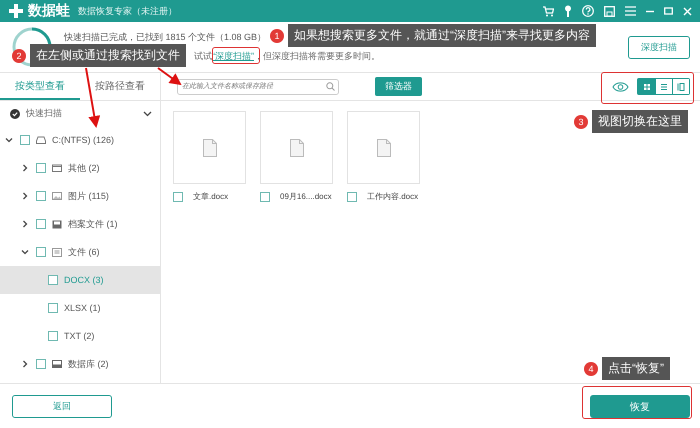 The height and width of the screenshot is (428, 700). Describe the element at coordinates (80, 168) in the screenshot. I see `tree-item: 其他 (2)` at that location.